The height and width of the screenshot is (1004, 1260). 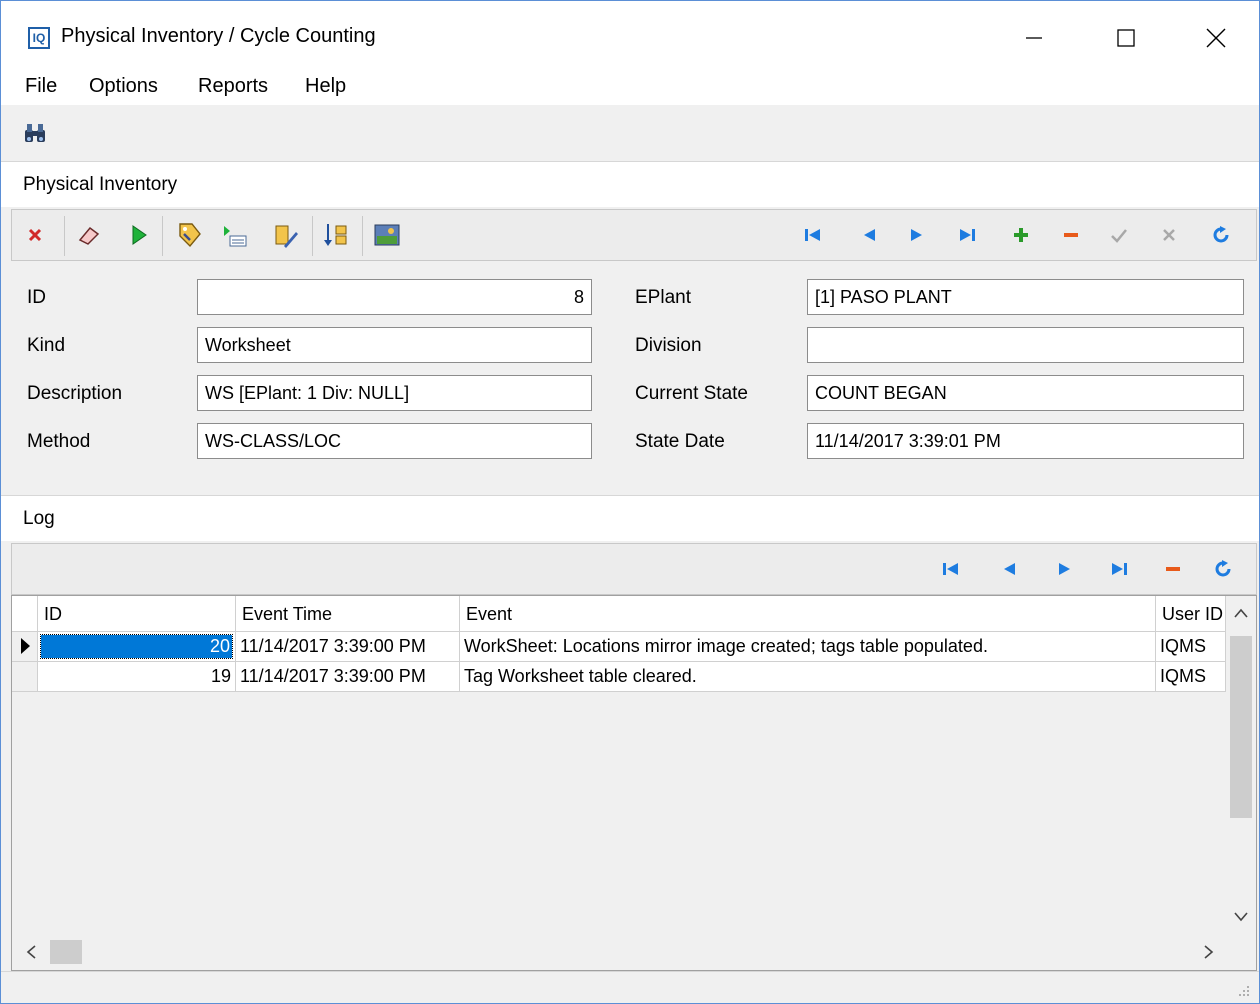 I want to click on kind-field: Worksheet, so click(x=394, y=345).